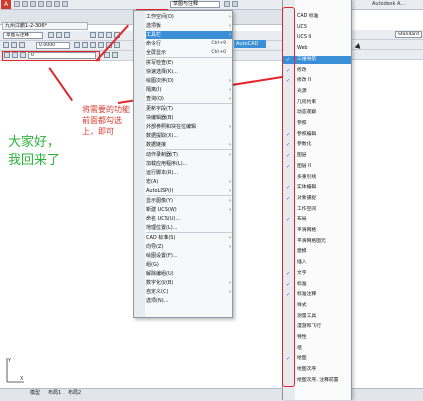  What do you see at coordinates (34, 151) in the screenshot?
I see `greeting-note: 大家好，我回来了` at bounding box center [34, 151].